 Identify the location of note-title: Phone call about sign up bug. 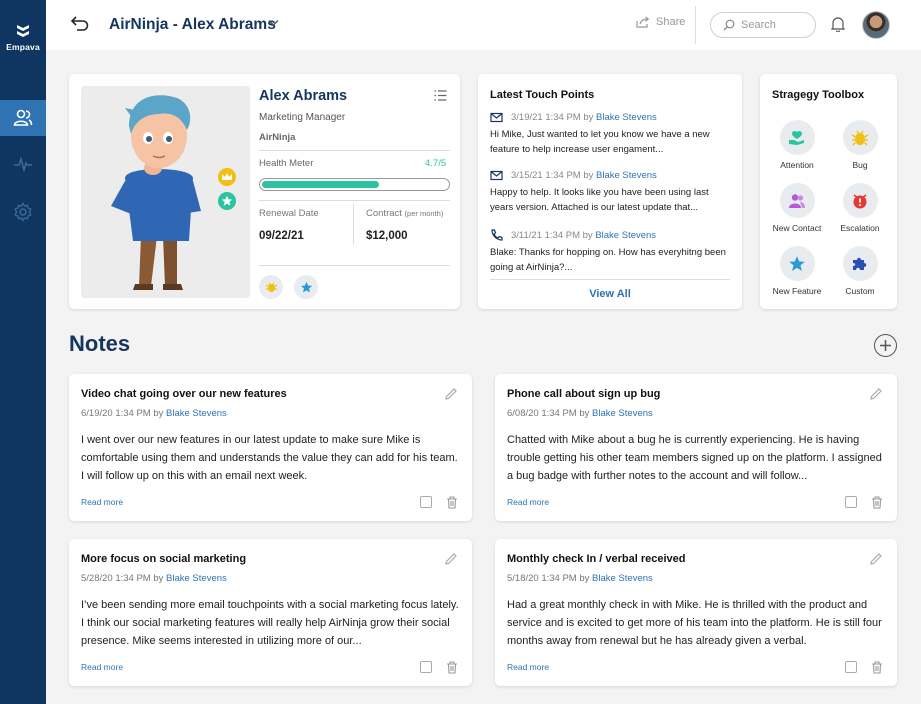
(584, 394).